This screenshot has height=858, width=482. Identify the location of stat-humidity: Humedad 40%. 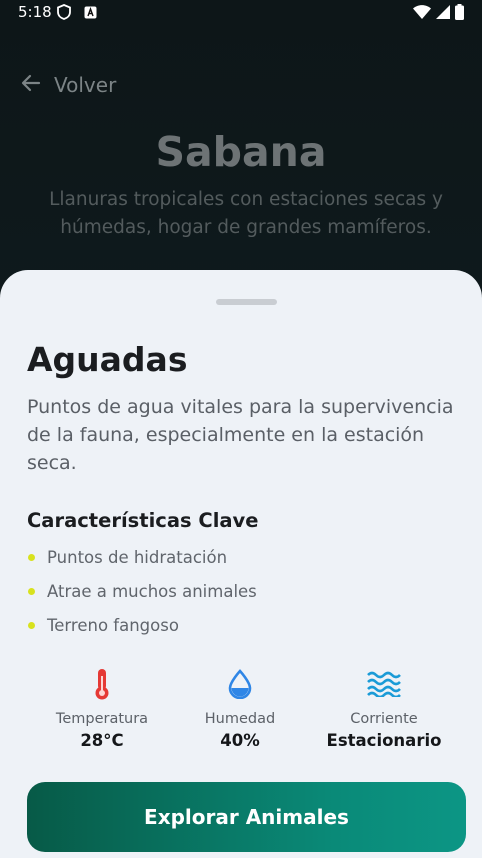
(240, 708).